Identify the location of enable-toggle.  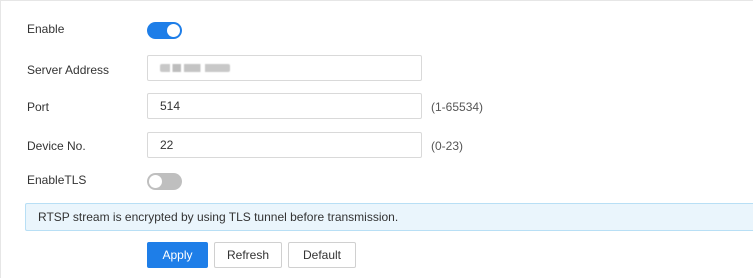
(164, 30).